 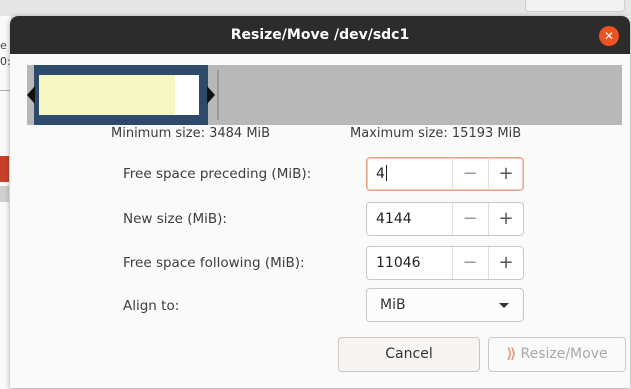 What do you see at coordinates (218, 95) in the screenshot?
I see `bar-marker` at bounding box center [218, 95].